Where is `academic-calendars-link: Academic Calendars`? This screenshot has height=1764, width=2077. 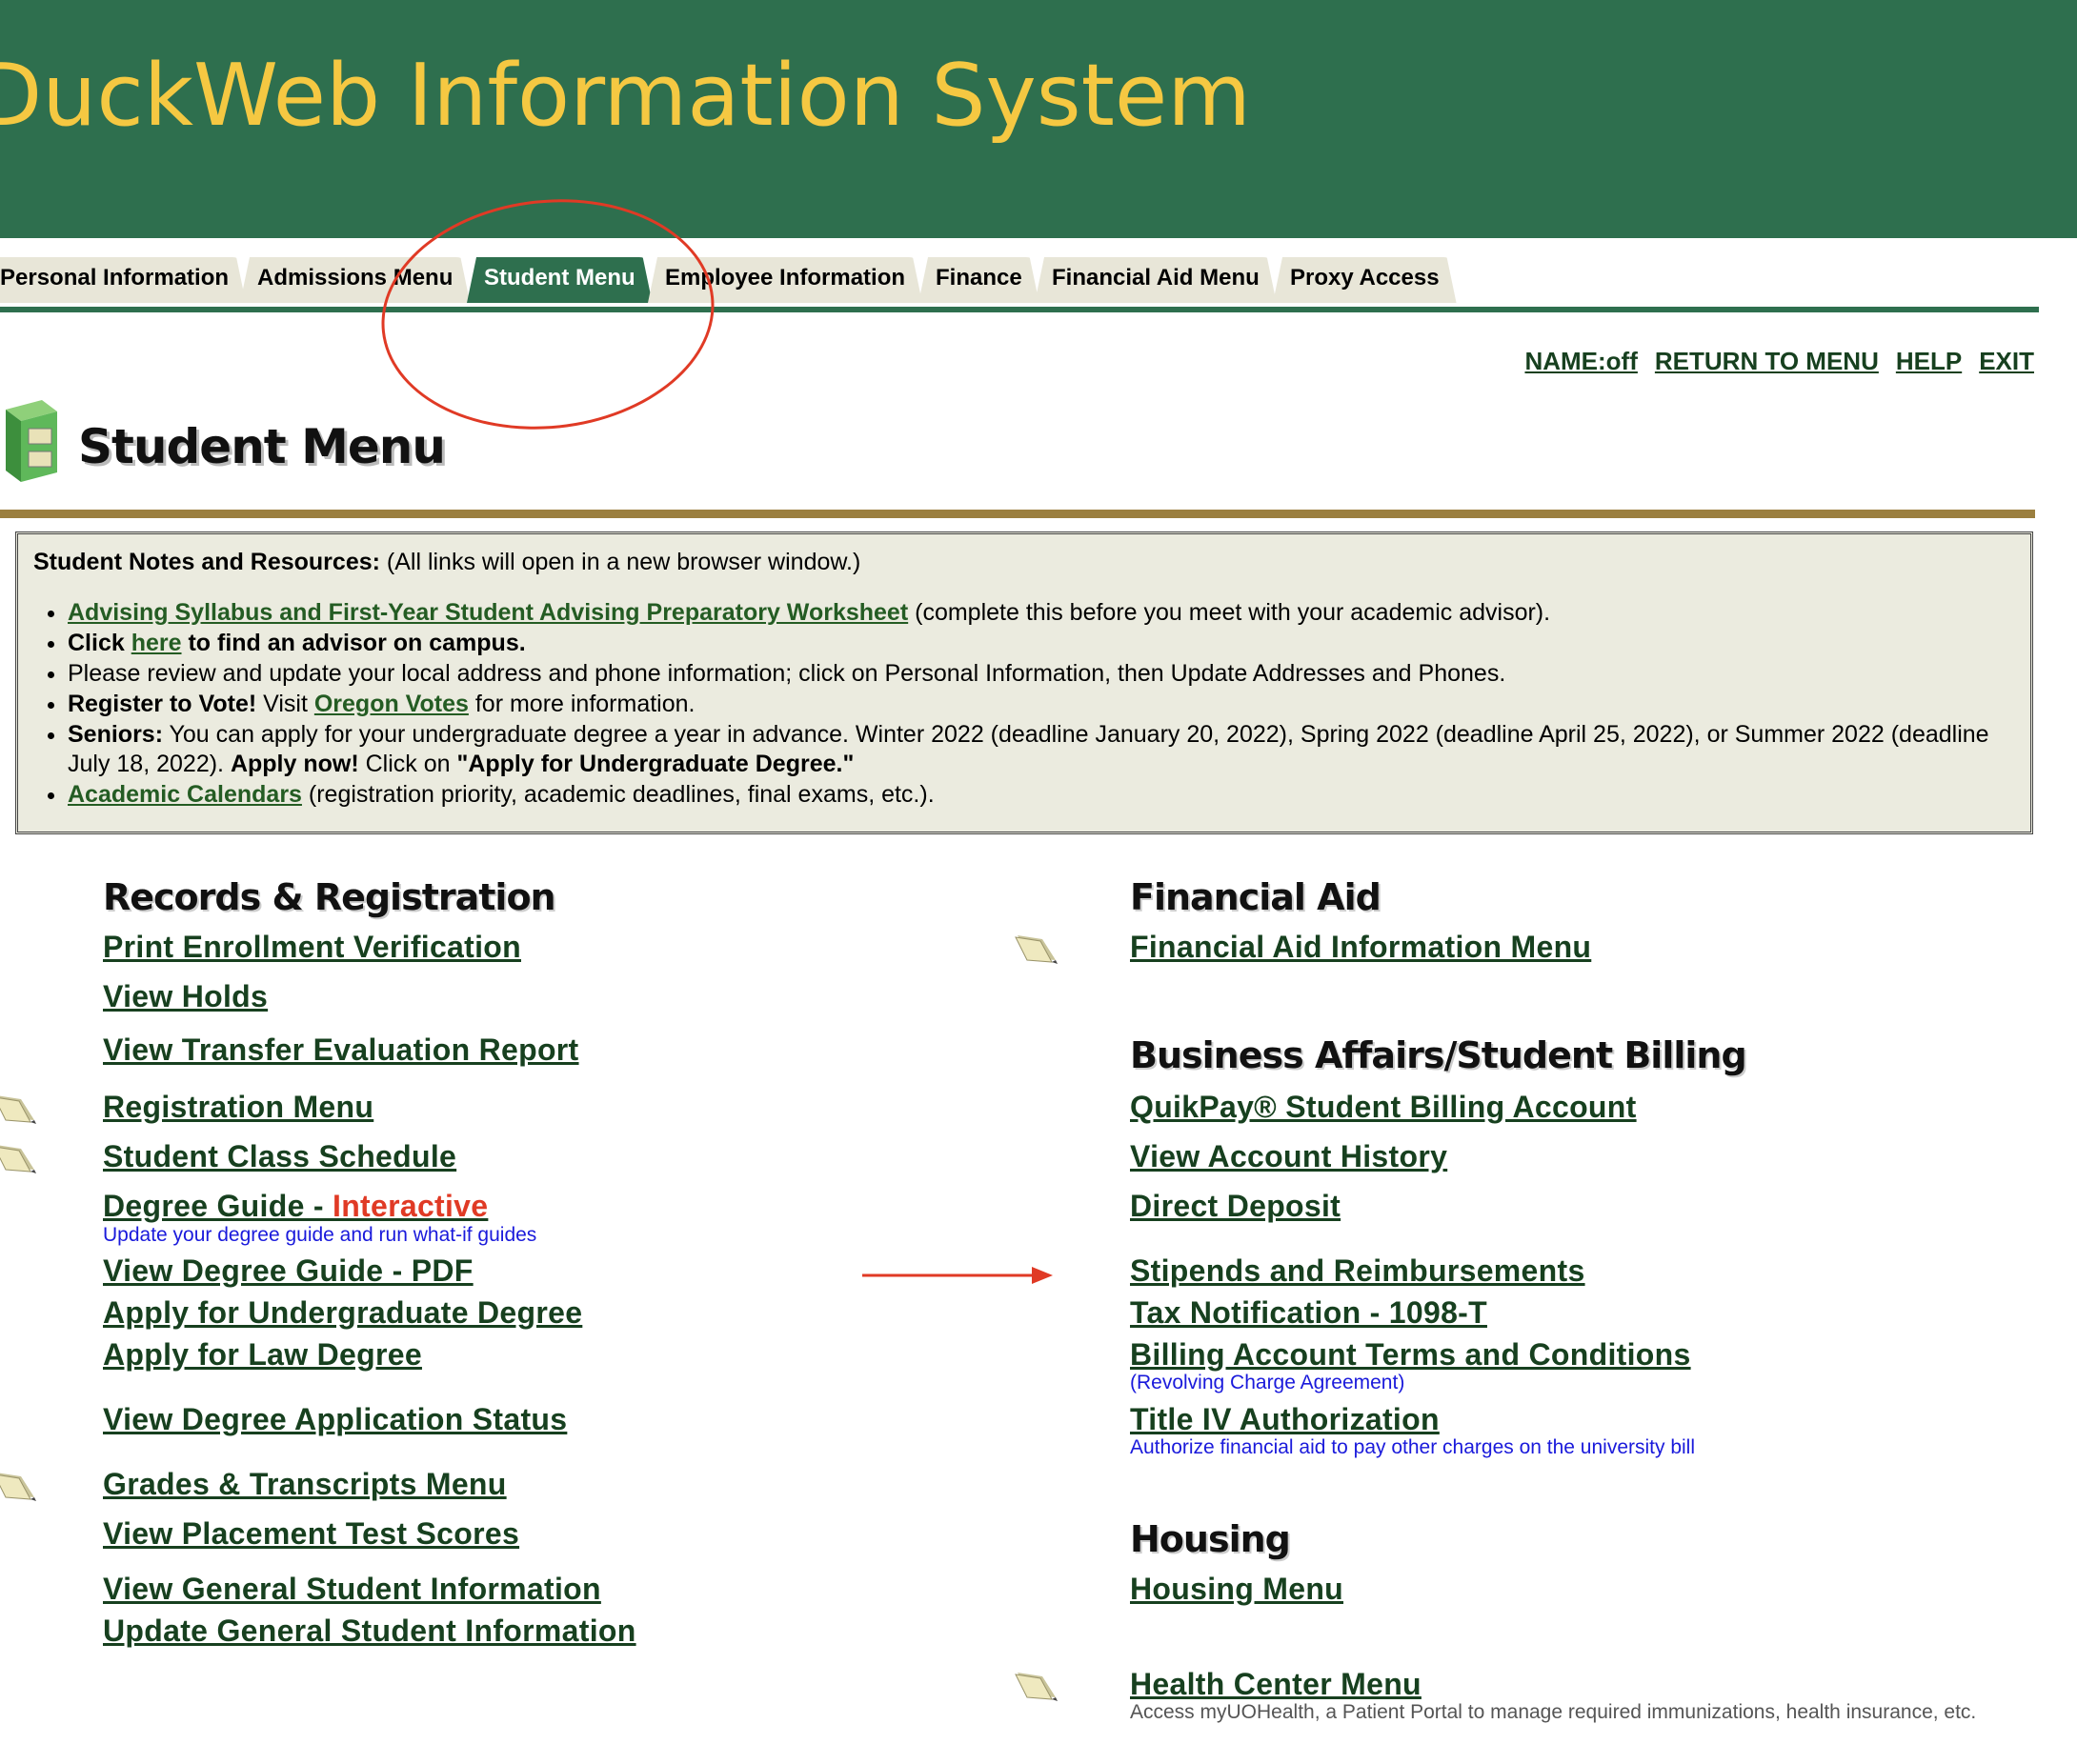
academic-calendars-link: Academic Calendars is located at coordinates (185, 794).